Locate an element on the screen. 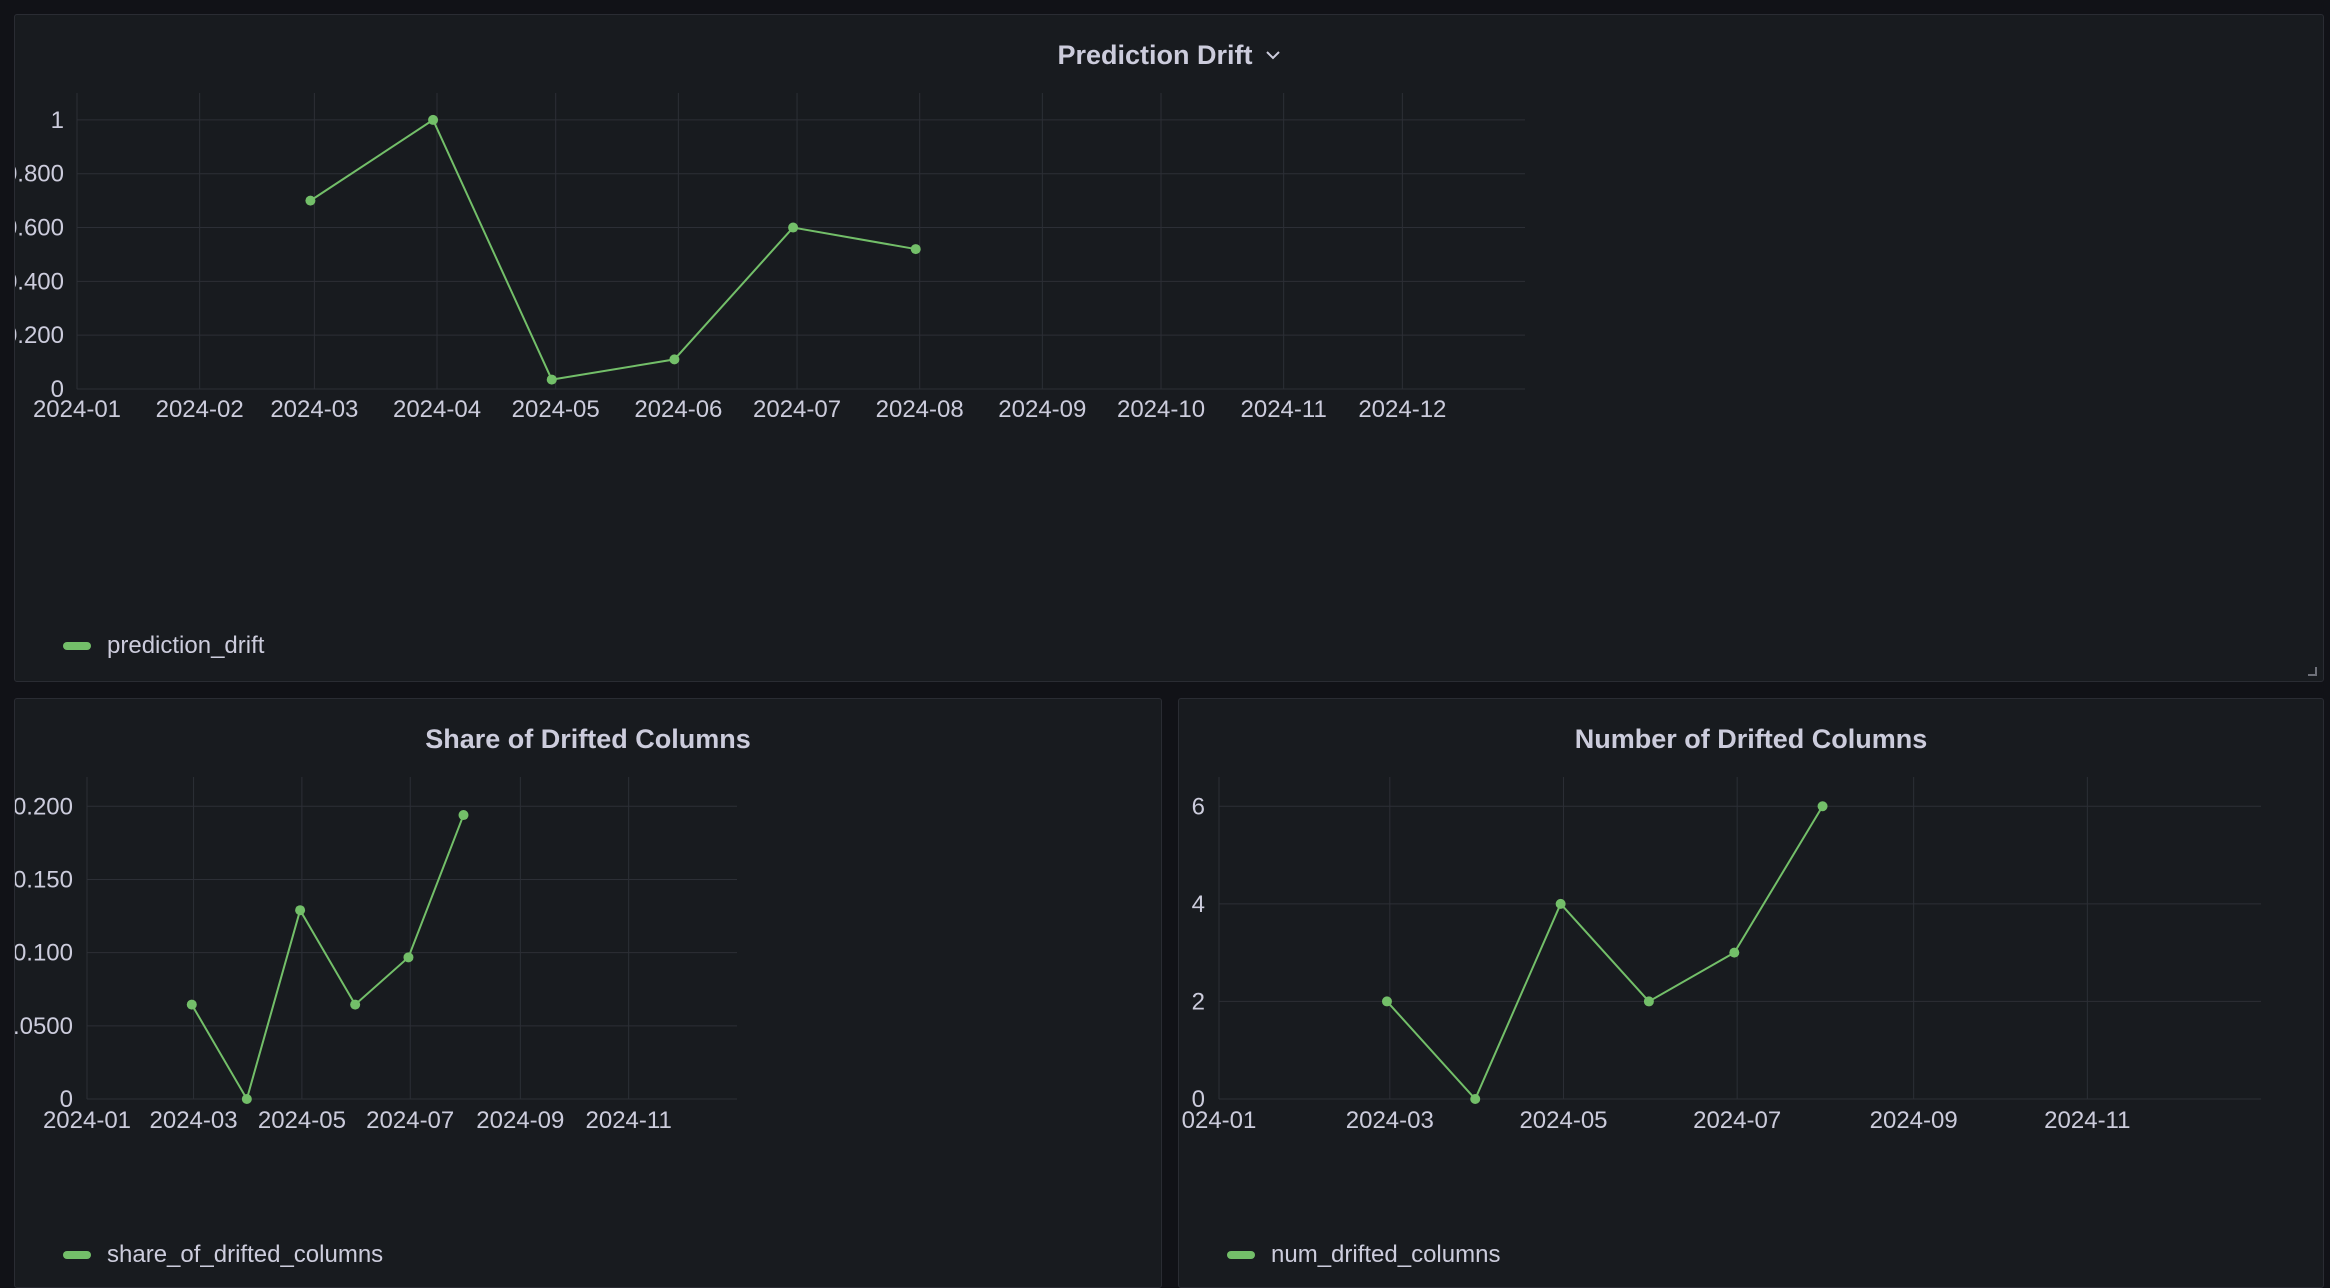 This screenshot has height=1288, width=2330. y-tick-label: 0.800 is located at coordinates (39, 174).